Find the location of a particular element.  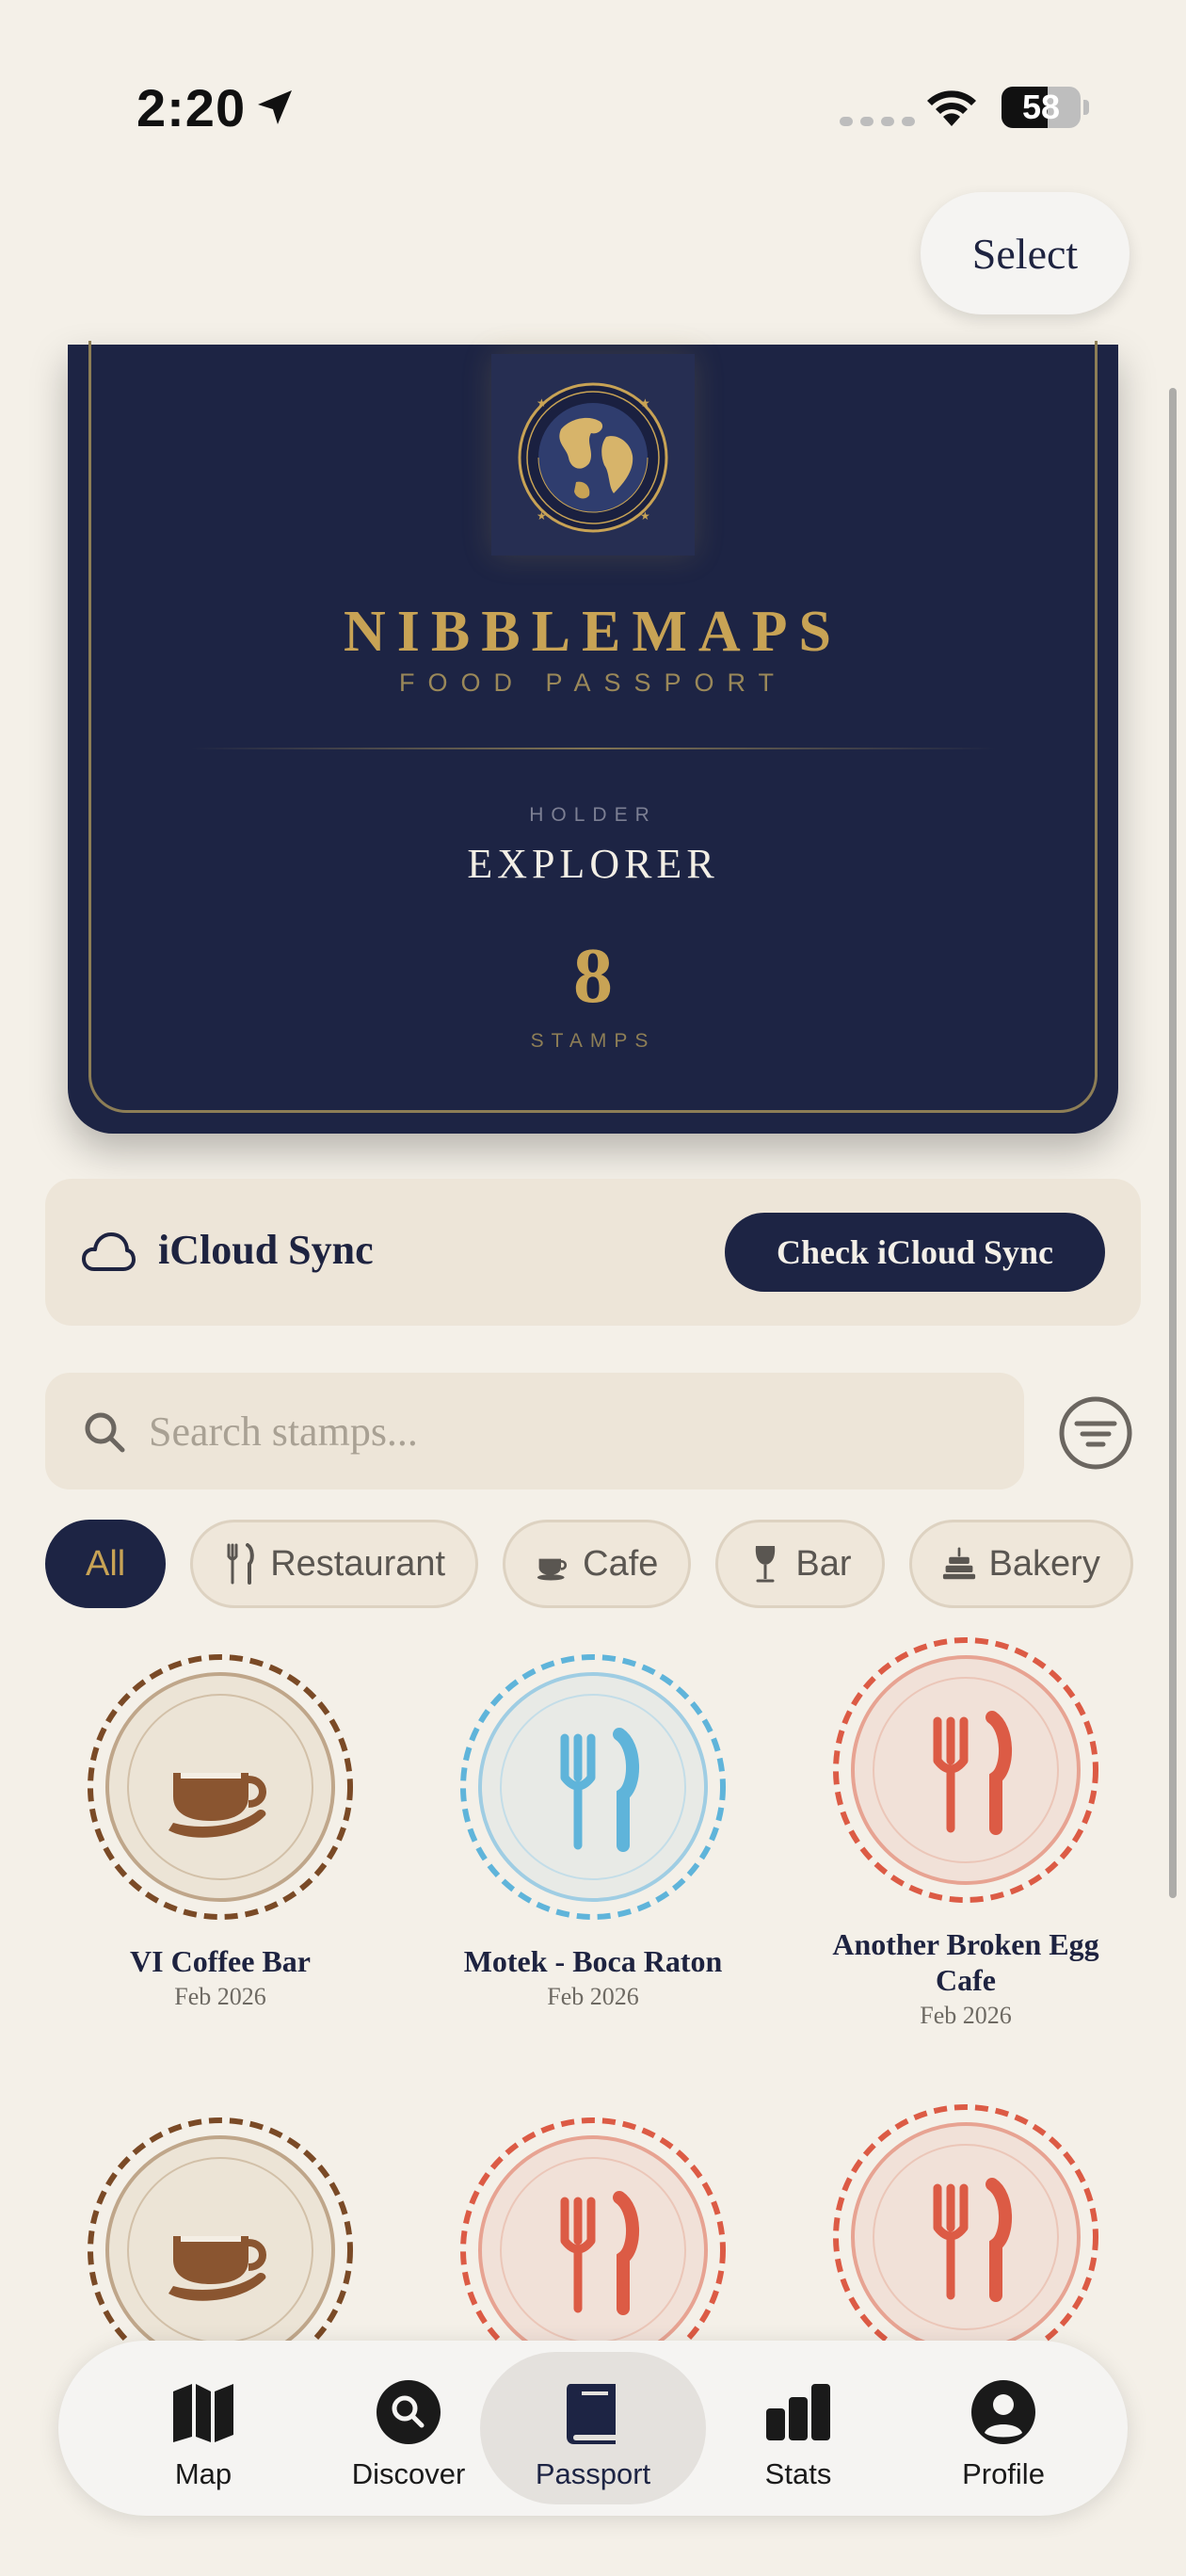

scrollbar is located at coordinates (1173, 1143).